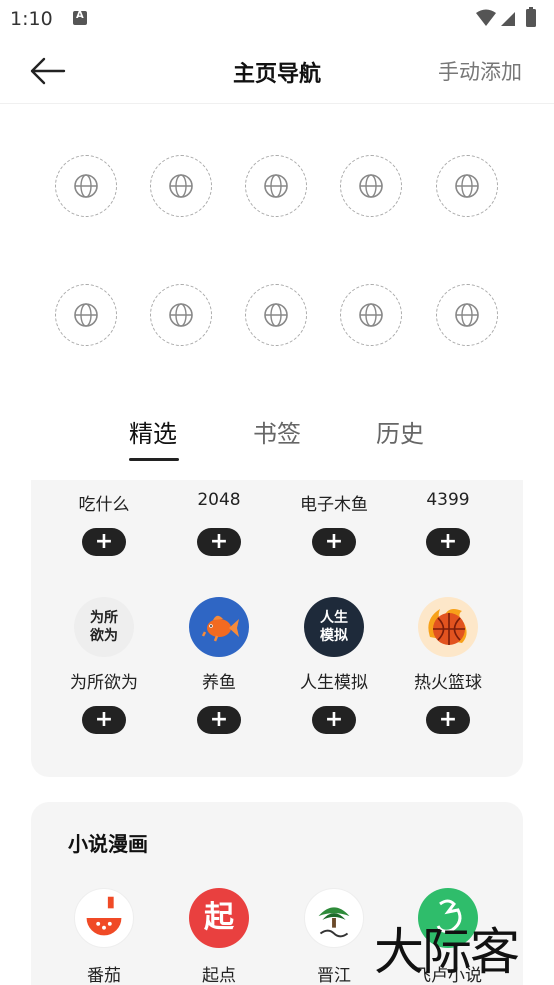 The image size is (554, 985). Describe the element at coordinates (480, 71) in the screenshot. I see `manual-add-button: 手动添加` at that location.